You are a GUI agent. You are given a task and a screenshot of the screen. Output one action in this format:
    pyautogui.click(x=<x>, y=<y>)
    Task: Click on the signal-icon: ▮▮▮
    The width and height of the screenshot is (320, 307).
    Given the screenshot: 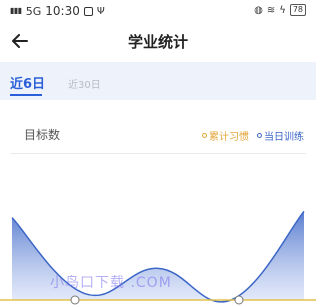 What is the action you would take?
    pyautogui.click(x=16, y=10)
    